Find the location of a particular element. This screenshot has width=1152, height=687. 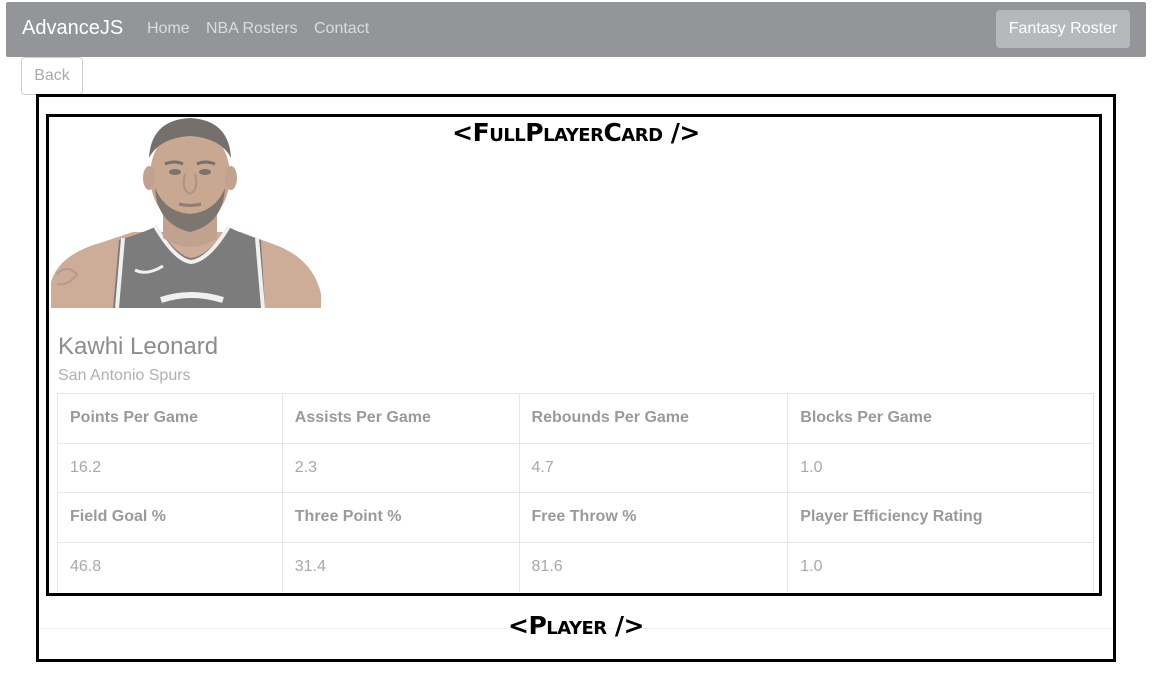

nav-link-contact: Contact is located at coordinates (341, 29).